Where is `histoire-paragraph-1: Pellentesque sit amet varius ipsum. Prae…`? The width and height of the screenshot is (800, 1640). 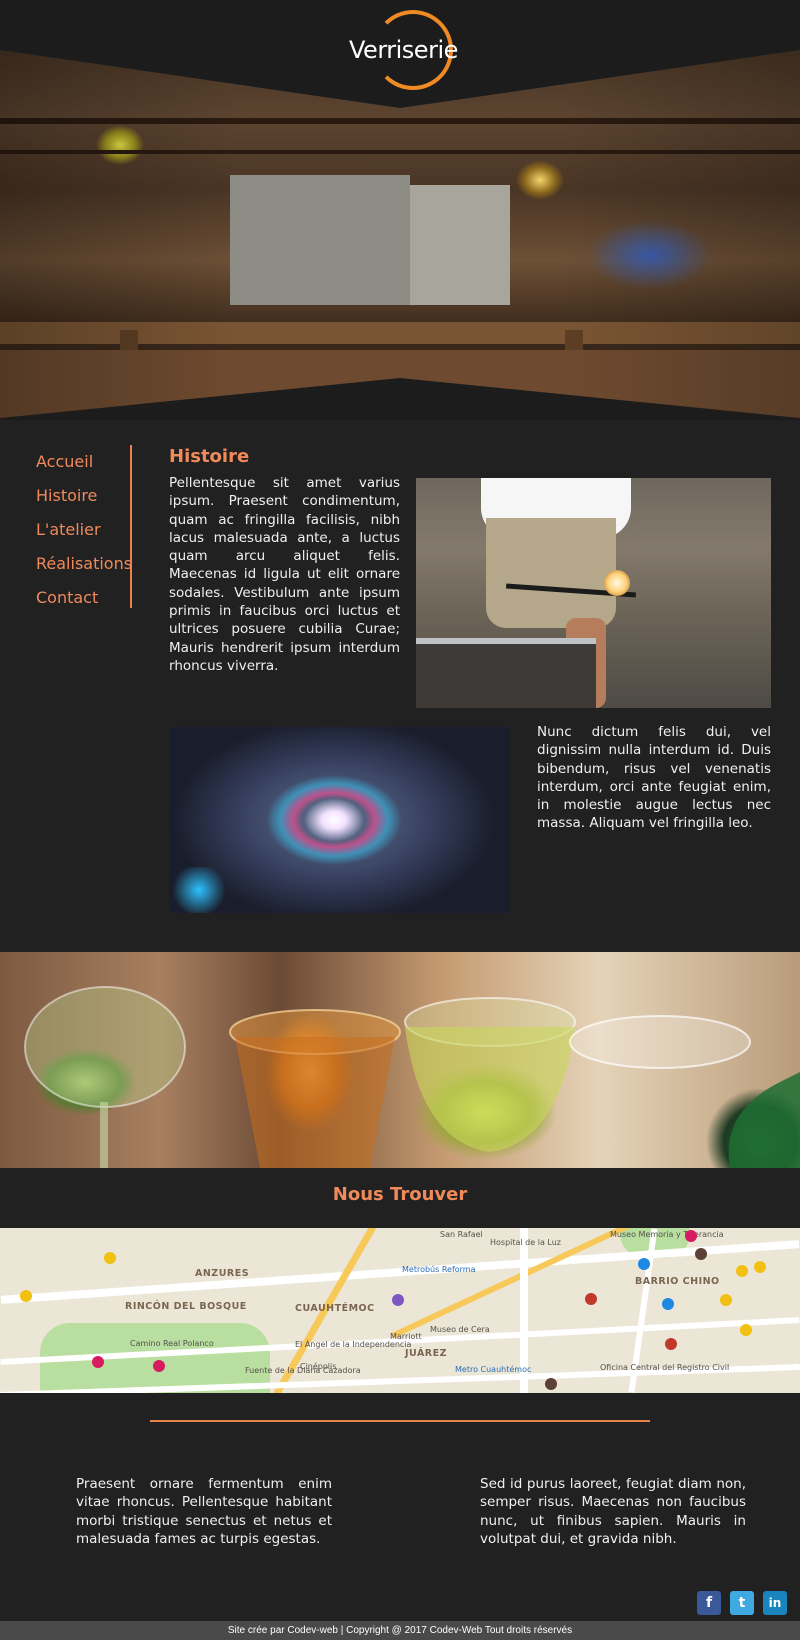 histoire-paragraph-1: Pellentesque sit amet varius ipsum. Prae… is located at coordinates (284, 574).